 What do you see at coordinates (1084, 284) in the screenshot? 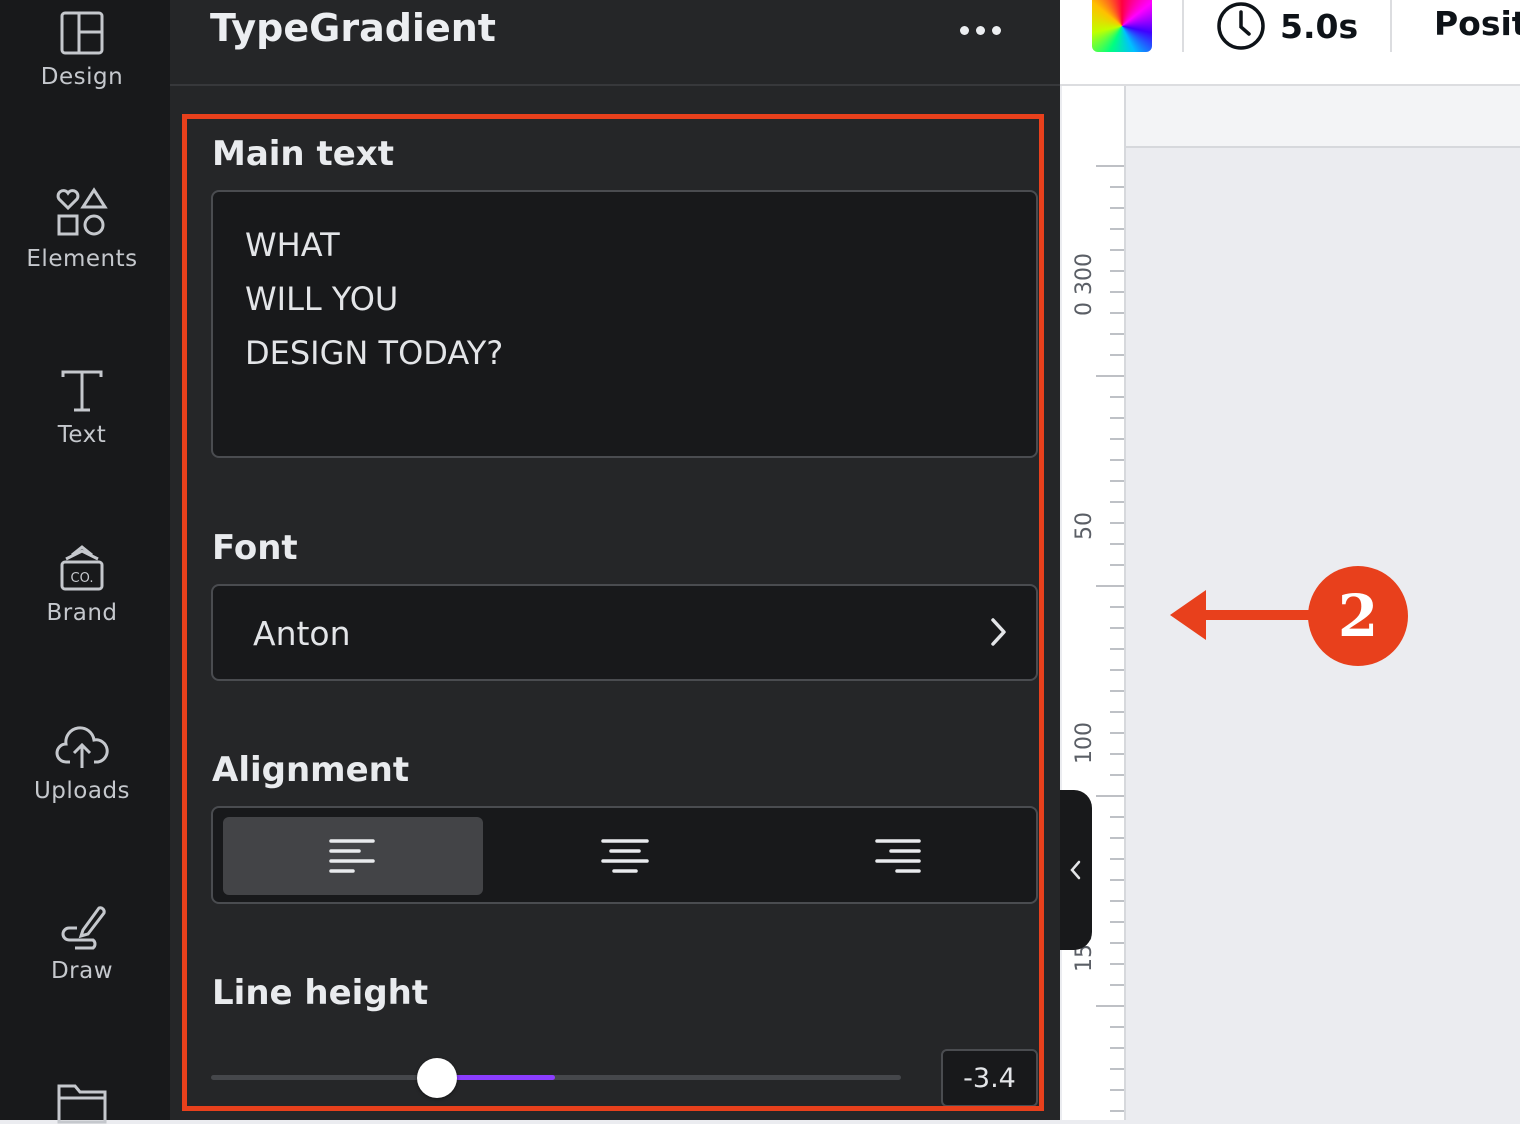
I see `ruler-label: 0 300` at bounding box center [1084, 284].